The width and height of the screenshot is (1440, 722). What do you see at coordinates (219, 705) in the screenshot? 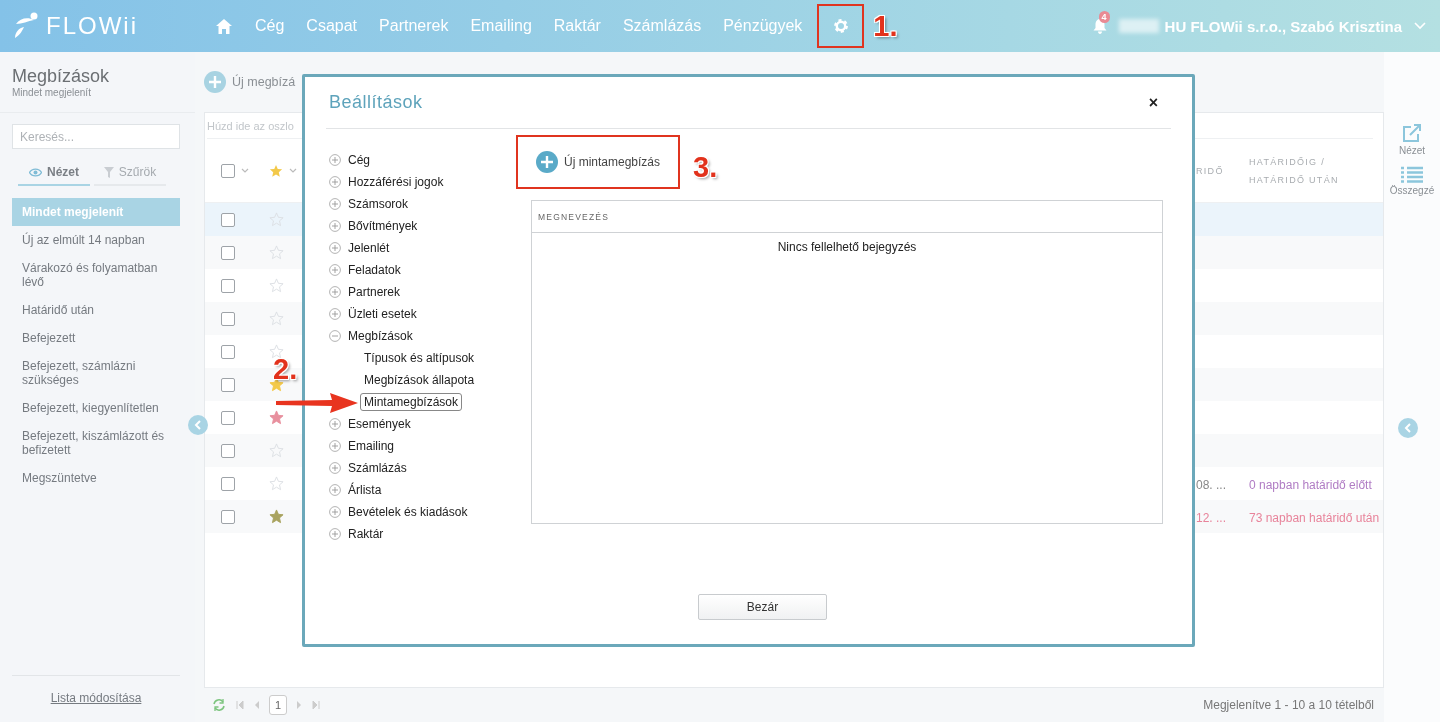
I see `refresh-icon` at bounding box center [219, 705].